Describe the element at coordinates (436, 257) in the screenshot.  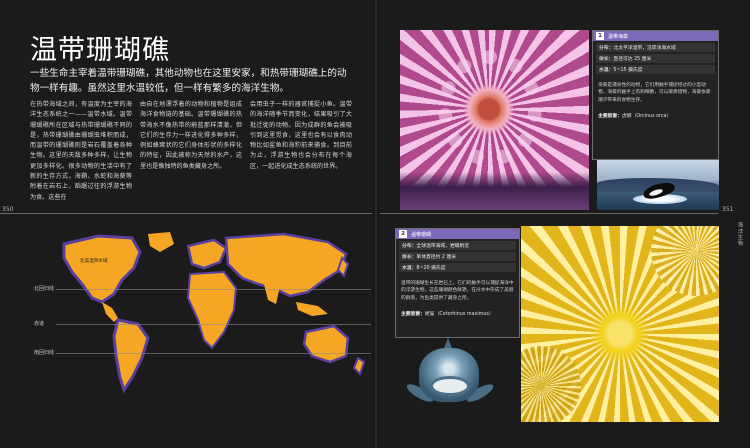
I see `row-value: 单体直径约 2 厘米` at that location.